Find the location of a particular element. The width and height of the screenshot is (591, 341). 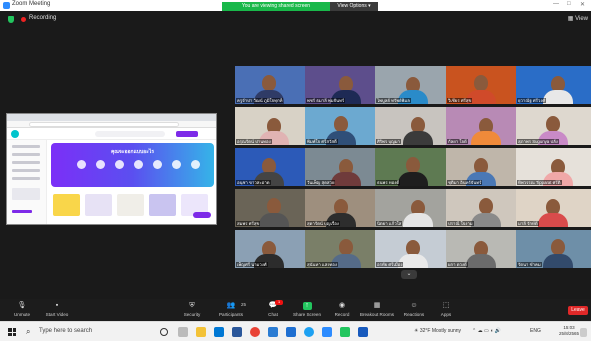

participant-video-tile: สมพร ศรีสุข is located at coordinates (274, 208).